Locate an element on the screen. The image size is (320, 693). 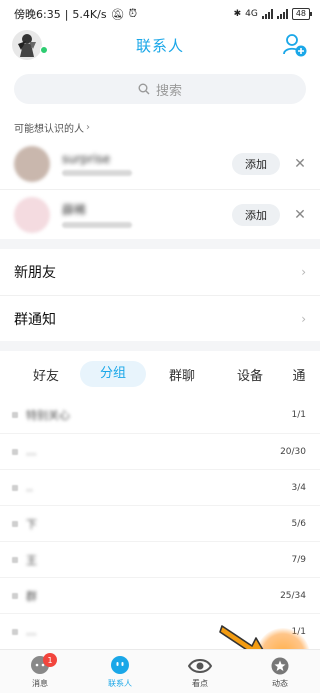
group-count: 5/6 is located at coordinates (298, 523).